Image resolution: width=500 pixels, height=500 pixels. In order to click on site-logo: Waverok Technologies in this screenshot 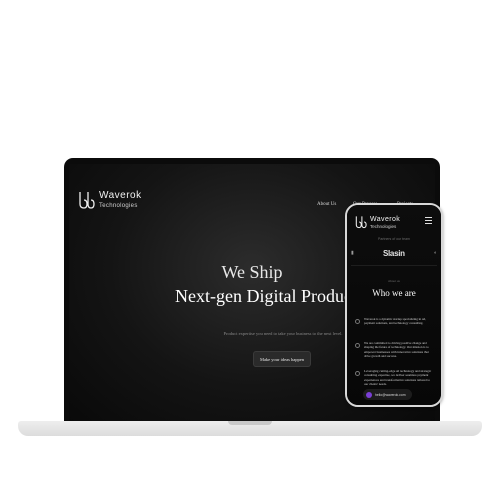, I will do `click(109, 200)`.